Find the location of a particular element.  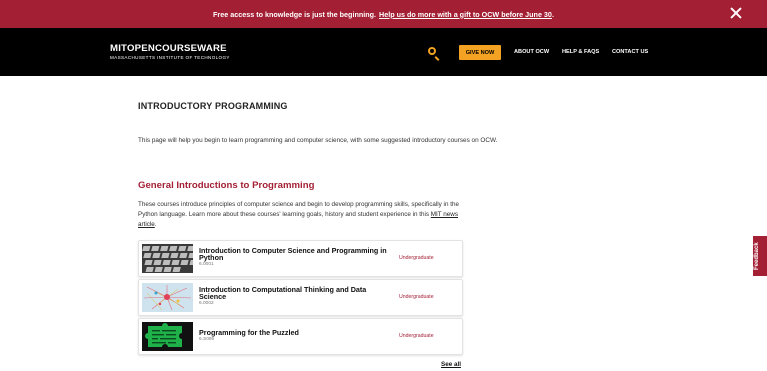

feedback-label: Feedback is located at coordinates (757, 256).